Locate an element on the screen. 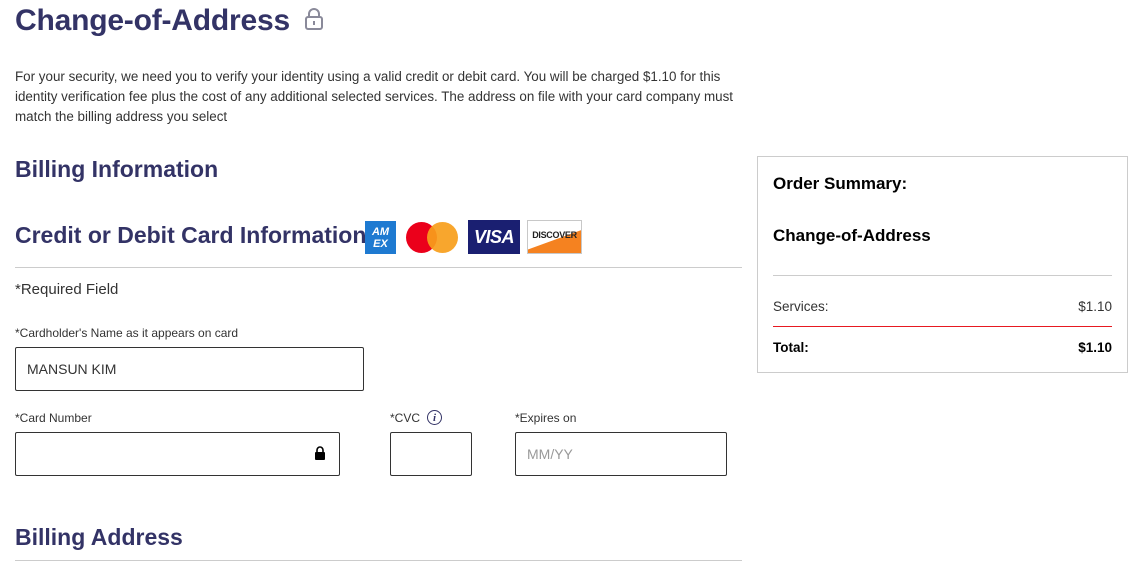 The height and width of the screenshot is (562, 1129). page-title-row: Change-of-Address is located at coordinates (169, 21).